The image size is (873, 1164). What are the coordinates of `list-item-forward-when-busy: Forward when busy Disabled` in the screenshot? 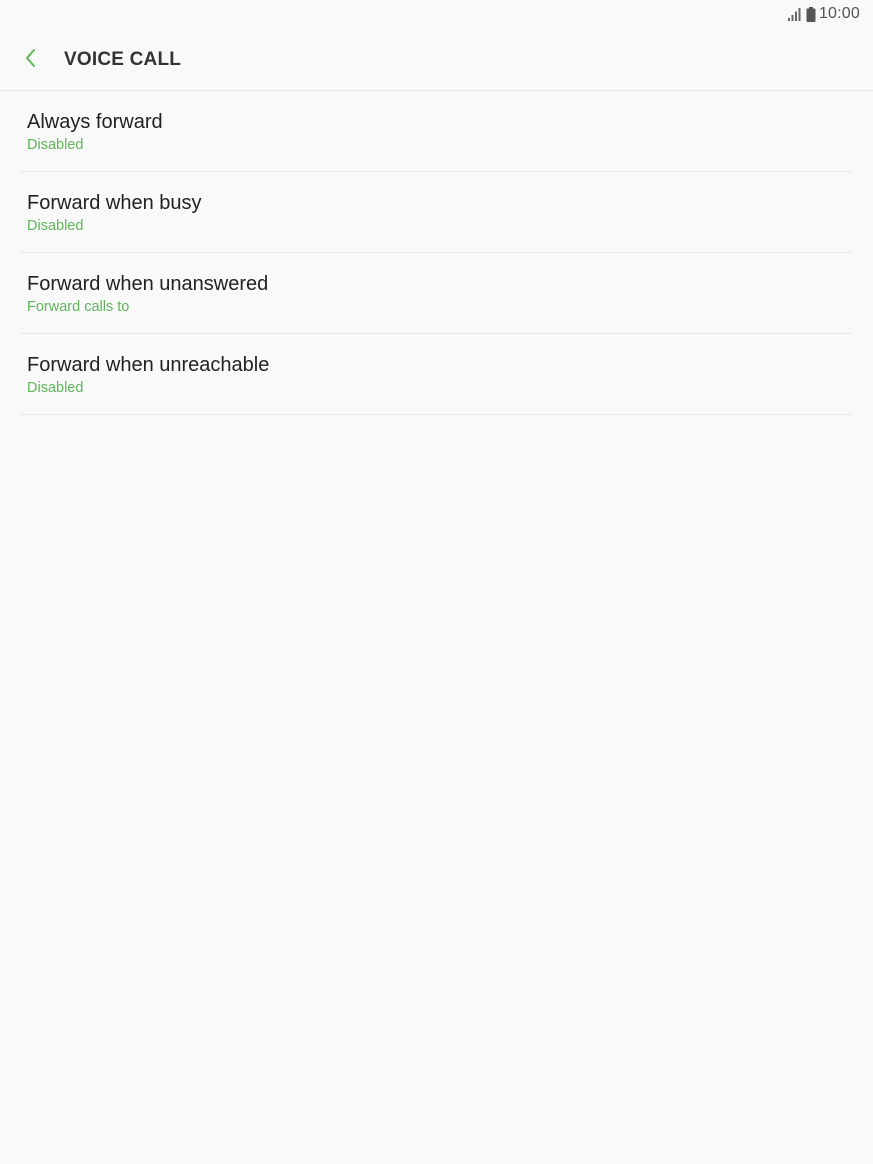 It's located at (436, 212).